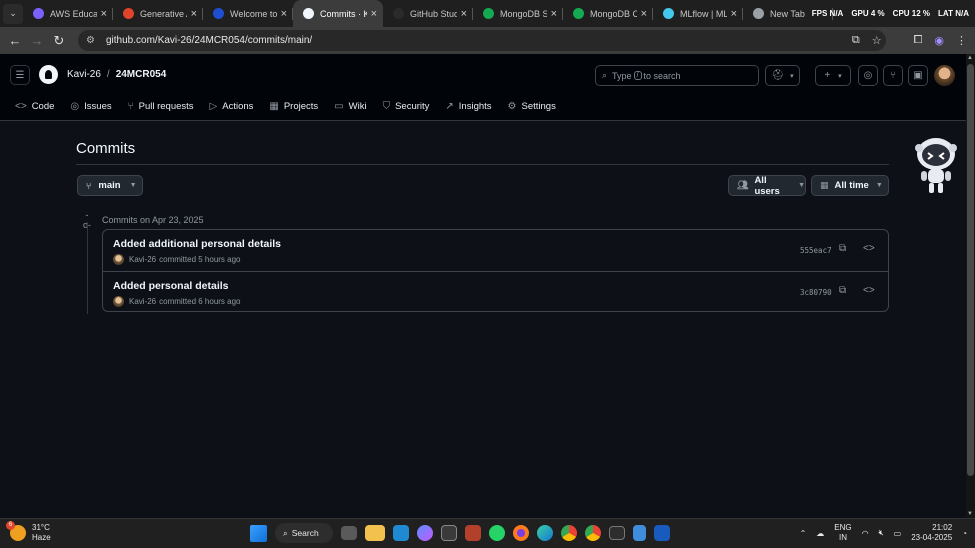 The image size is (975, 548). What do you see at coordinates (258, 533) in the screenshot?
I see `start-windows-icon` at bounding box center [258, 533].